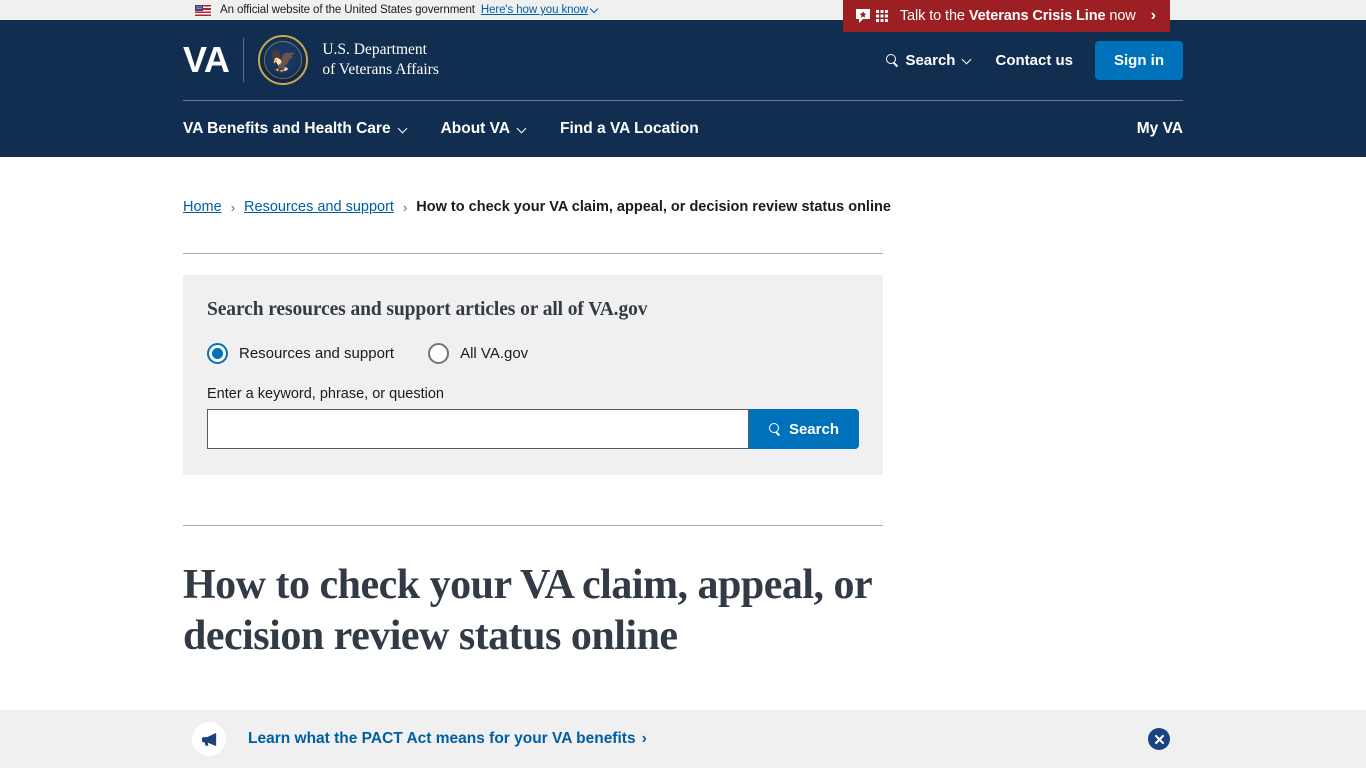  Describe the element at coordinates (478, 429) in the screenshot. I see `search-input` at that location.